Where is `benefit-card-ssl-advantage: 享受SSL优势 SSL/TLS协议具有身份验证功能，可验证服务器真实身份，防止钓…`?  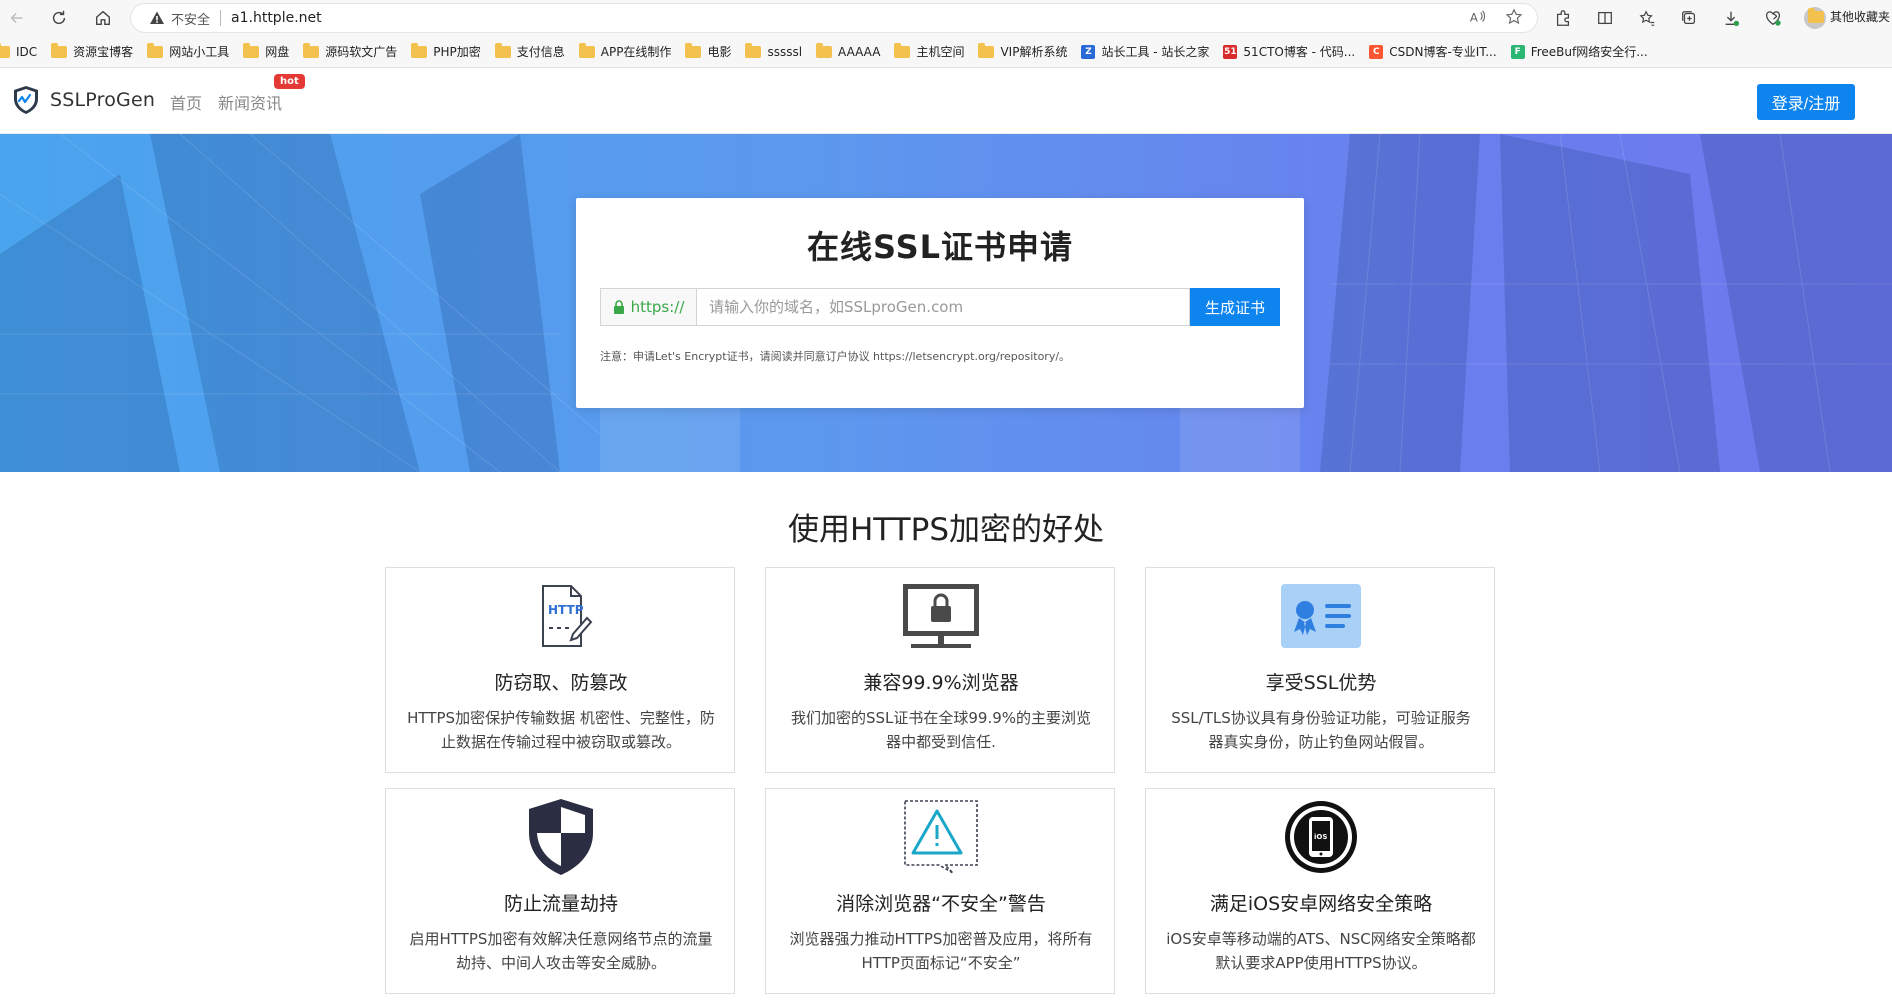
benefit-card-ssl-advantage: 享受SSL优势 SSL/TLS协议具有身份验证功能，可验证服务器真实身份，防止钓… is located at coordinates (1320, 670).